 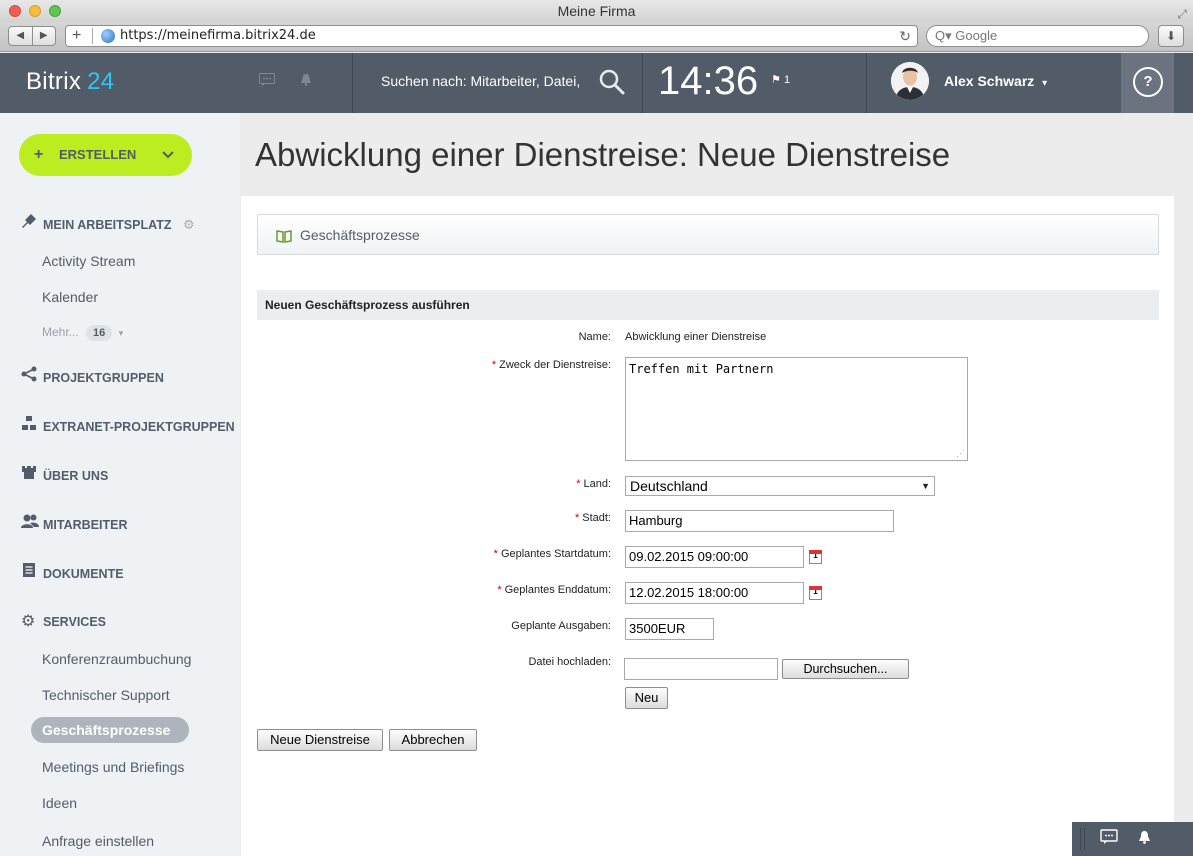 What do you see at coordinates (461, 590) in the screenshot?
I see `end-date-label: * Geplantes Enddatum:` at bounding box center [461, 590].